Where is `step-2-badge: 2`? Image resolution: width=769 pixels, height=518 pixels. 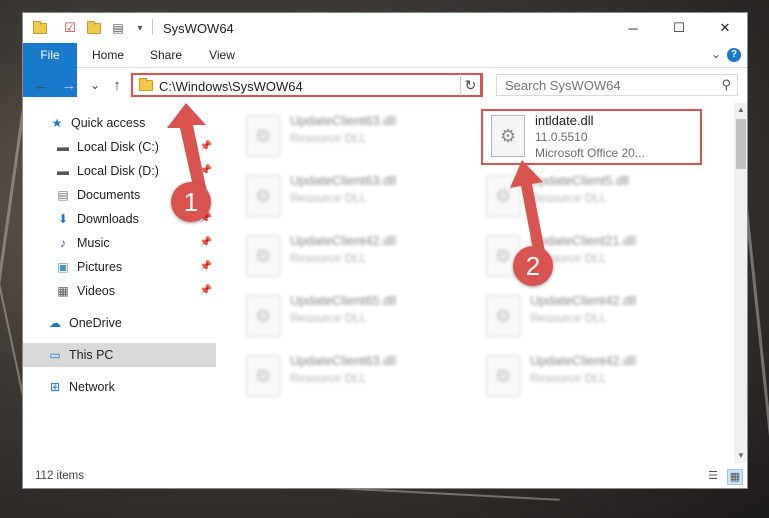 step-2-badge: 2 is located at coordinates (533, 266).